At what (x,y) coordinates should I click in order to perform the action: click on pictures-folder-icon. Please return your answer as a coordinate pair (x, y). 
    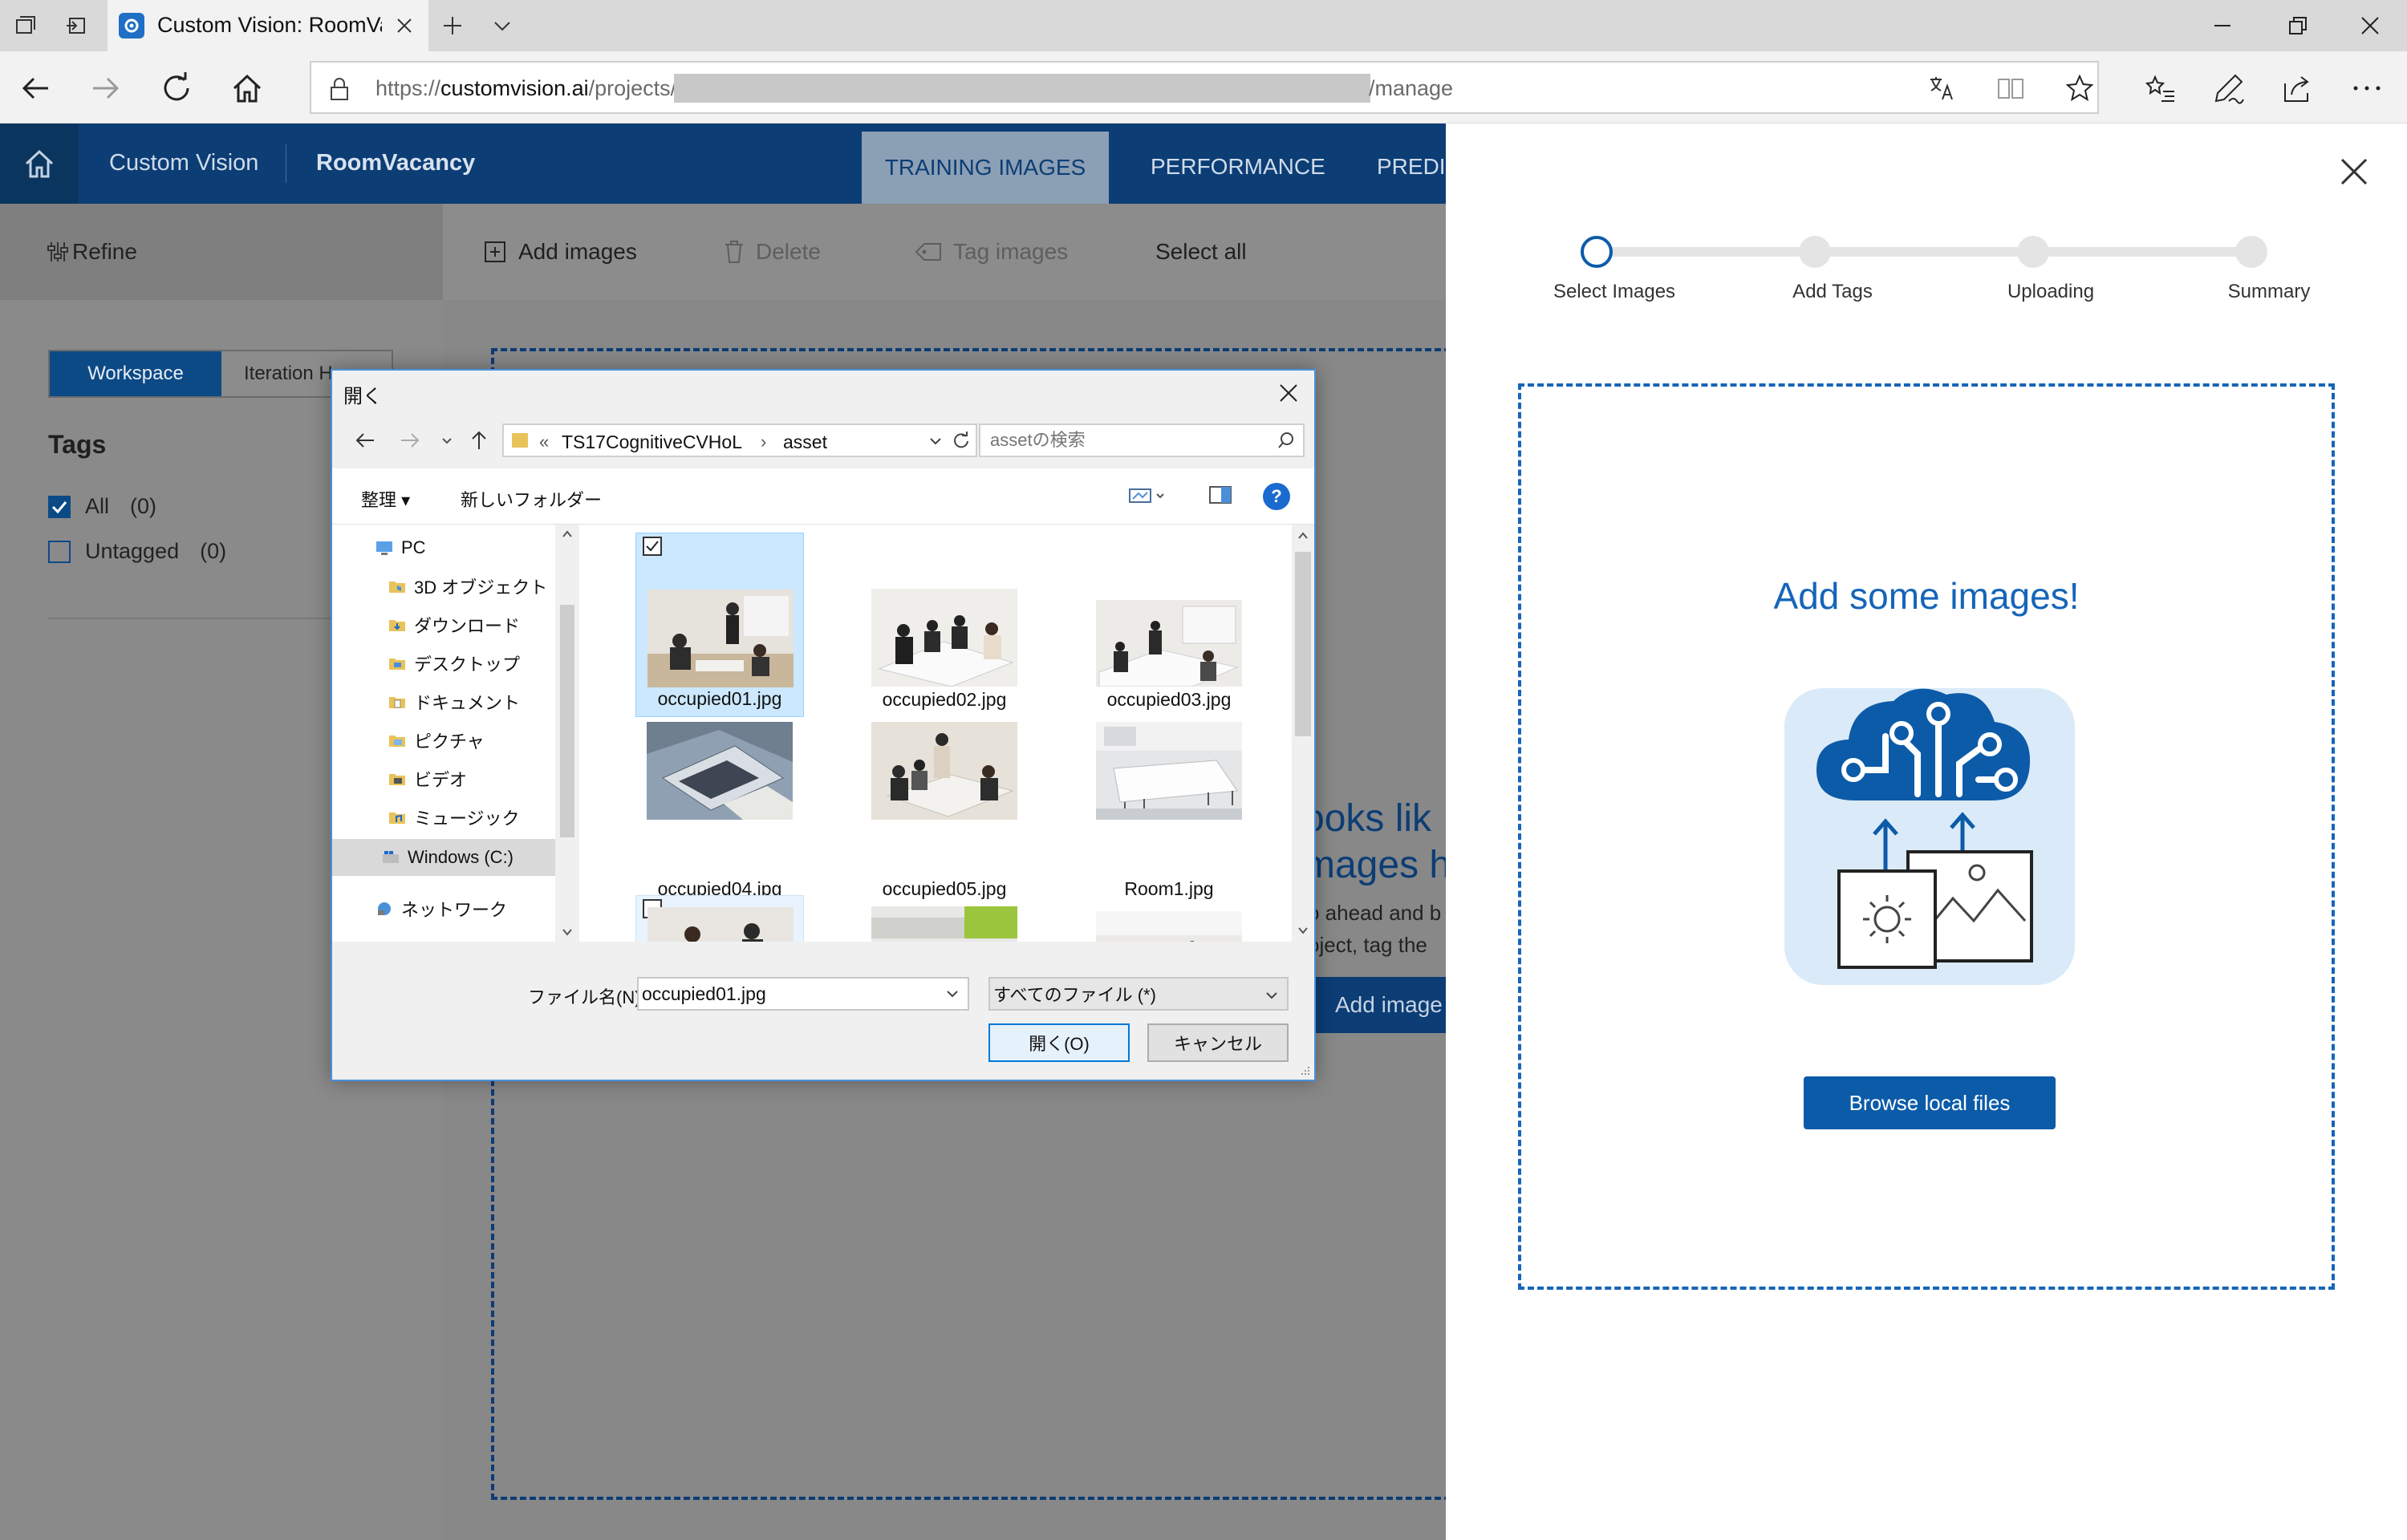
    Looking at the image, I should click on (397, 741).